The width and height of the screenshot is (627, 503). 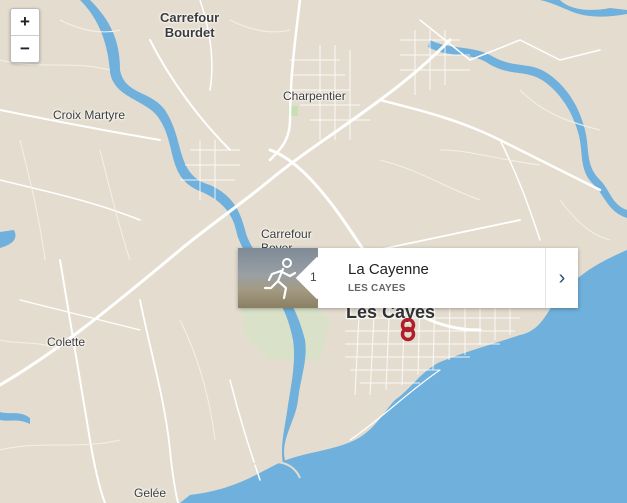 I want to click on location-title: La Cayenne, so click(x=388, y=269).